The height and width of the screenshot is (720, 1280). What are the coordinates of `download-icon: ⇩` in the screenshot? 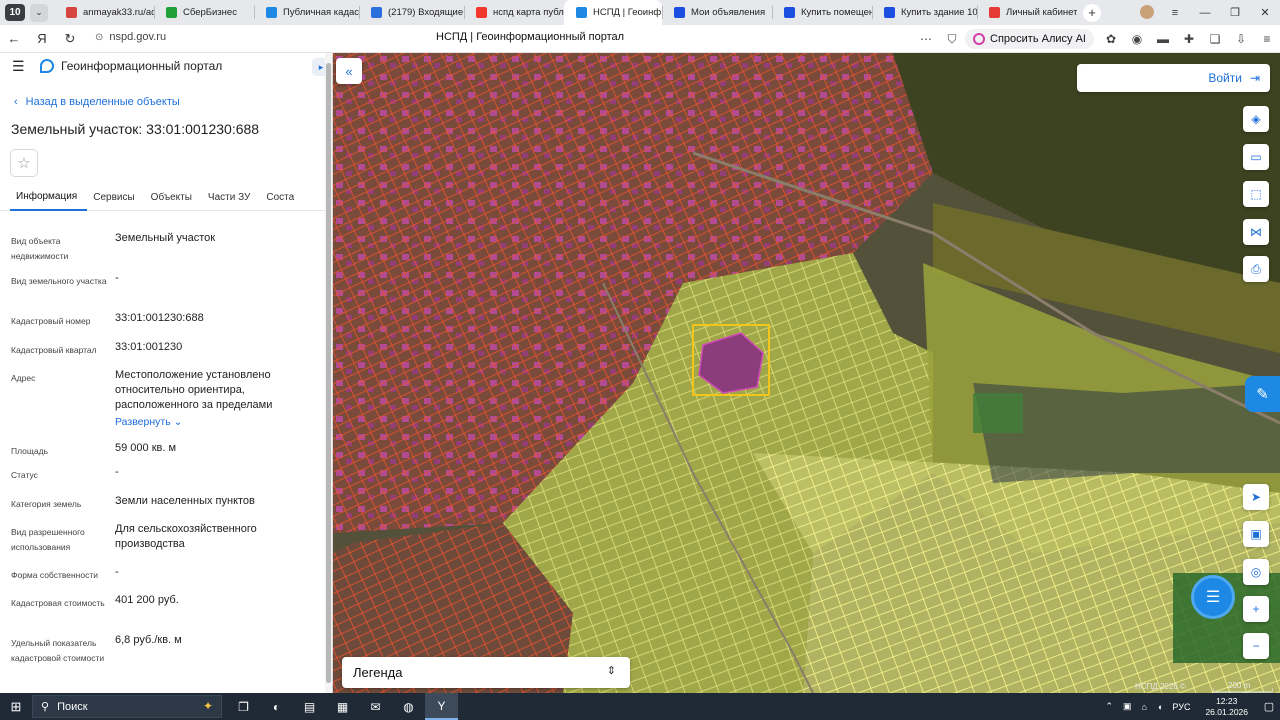 It's located at (1241, 39).